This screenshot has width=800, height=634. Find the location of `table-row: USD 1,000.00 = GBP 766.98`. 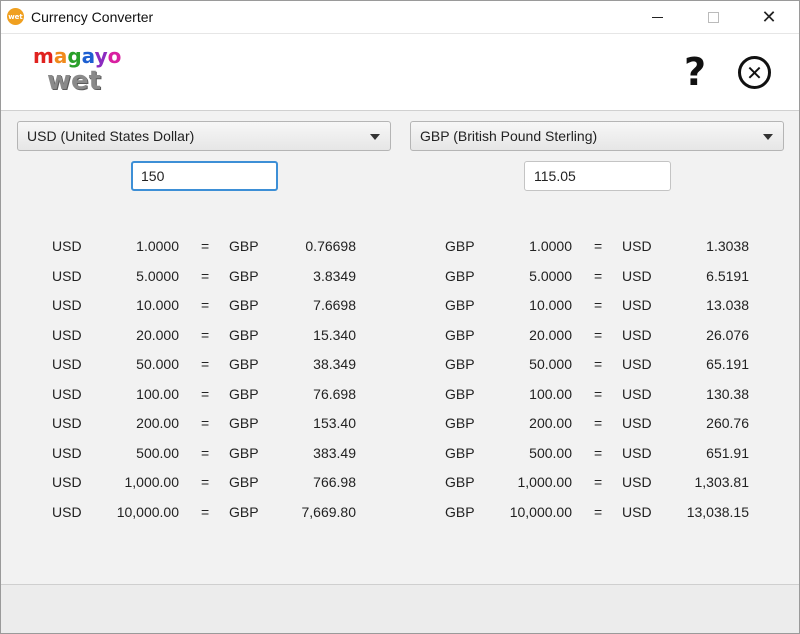

table-row: USD 1,000.00 = GBP 766.98 is located at coordinates (201, 489).